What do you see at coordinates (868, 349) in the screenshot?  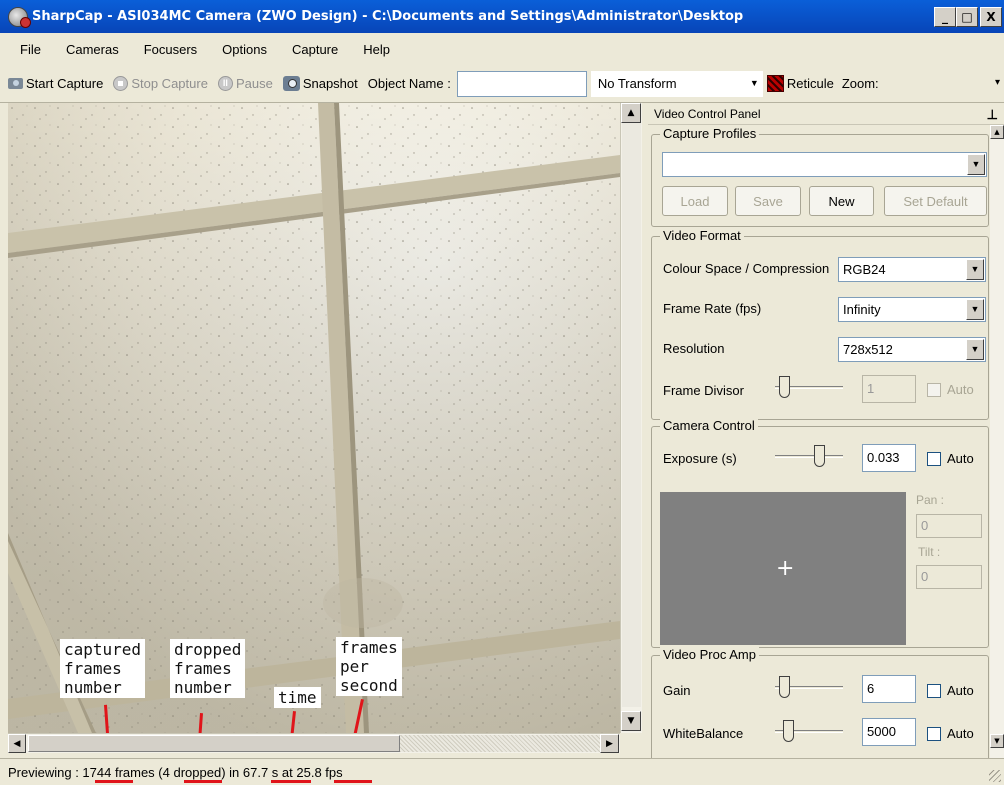 I see `resolution-value: 728x512` at bounding box center [868, 349].